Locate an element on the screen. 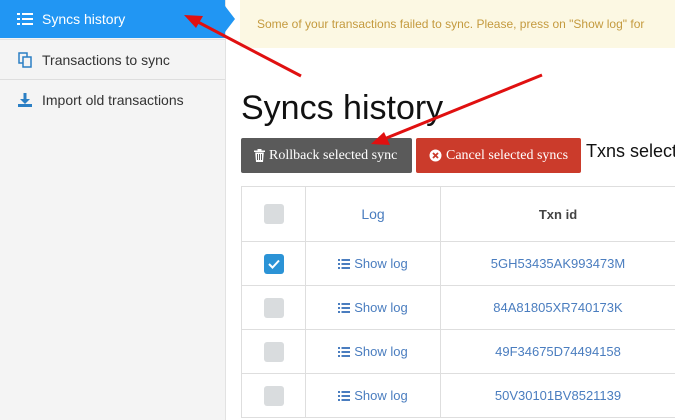  sidebar-item-transactions-to-sync: Transactions to sync is located at coordinates (112, 59).